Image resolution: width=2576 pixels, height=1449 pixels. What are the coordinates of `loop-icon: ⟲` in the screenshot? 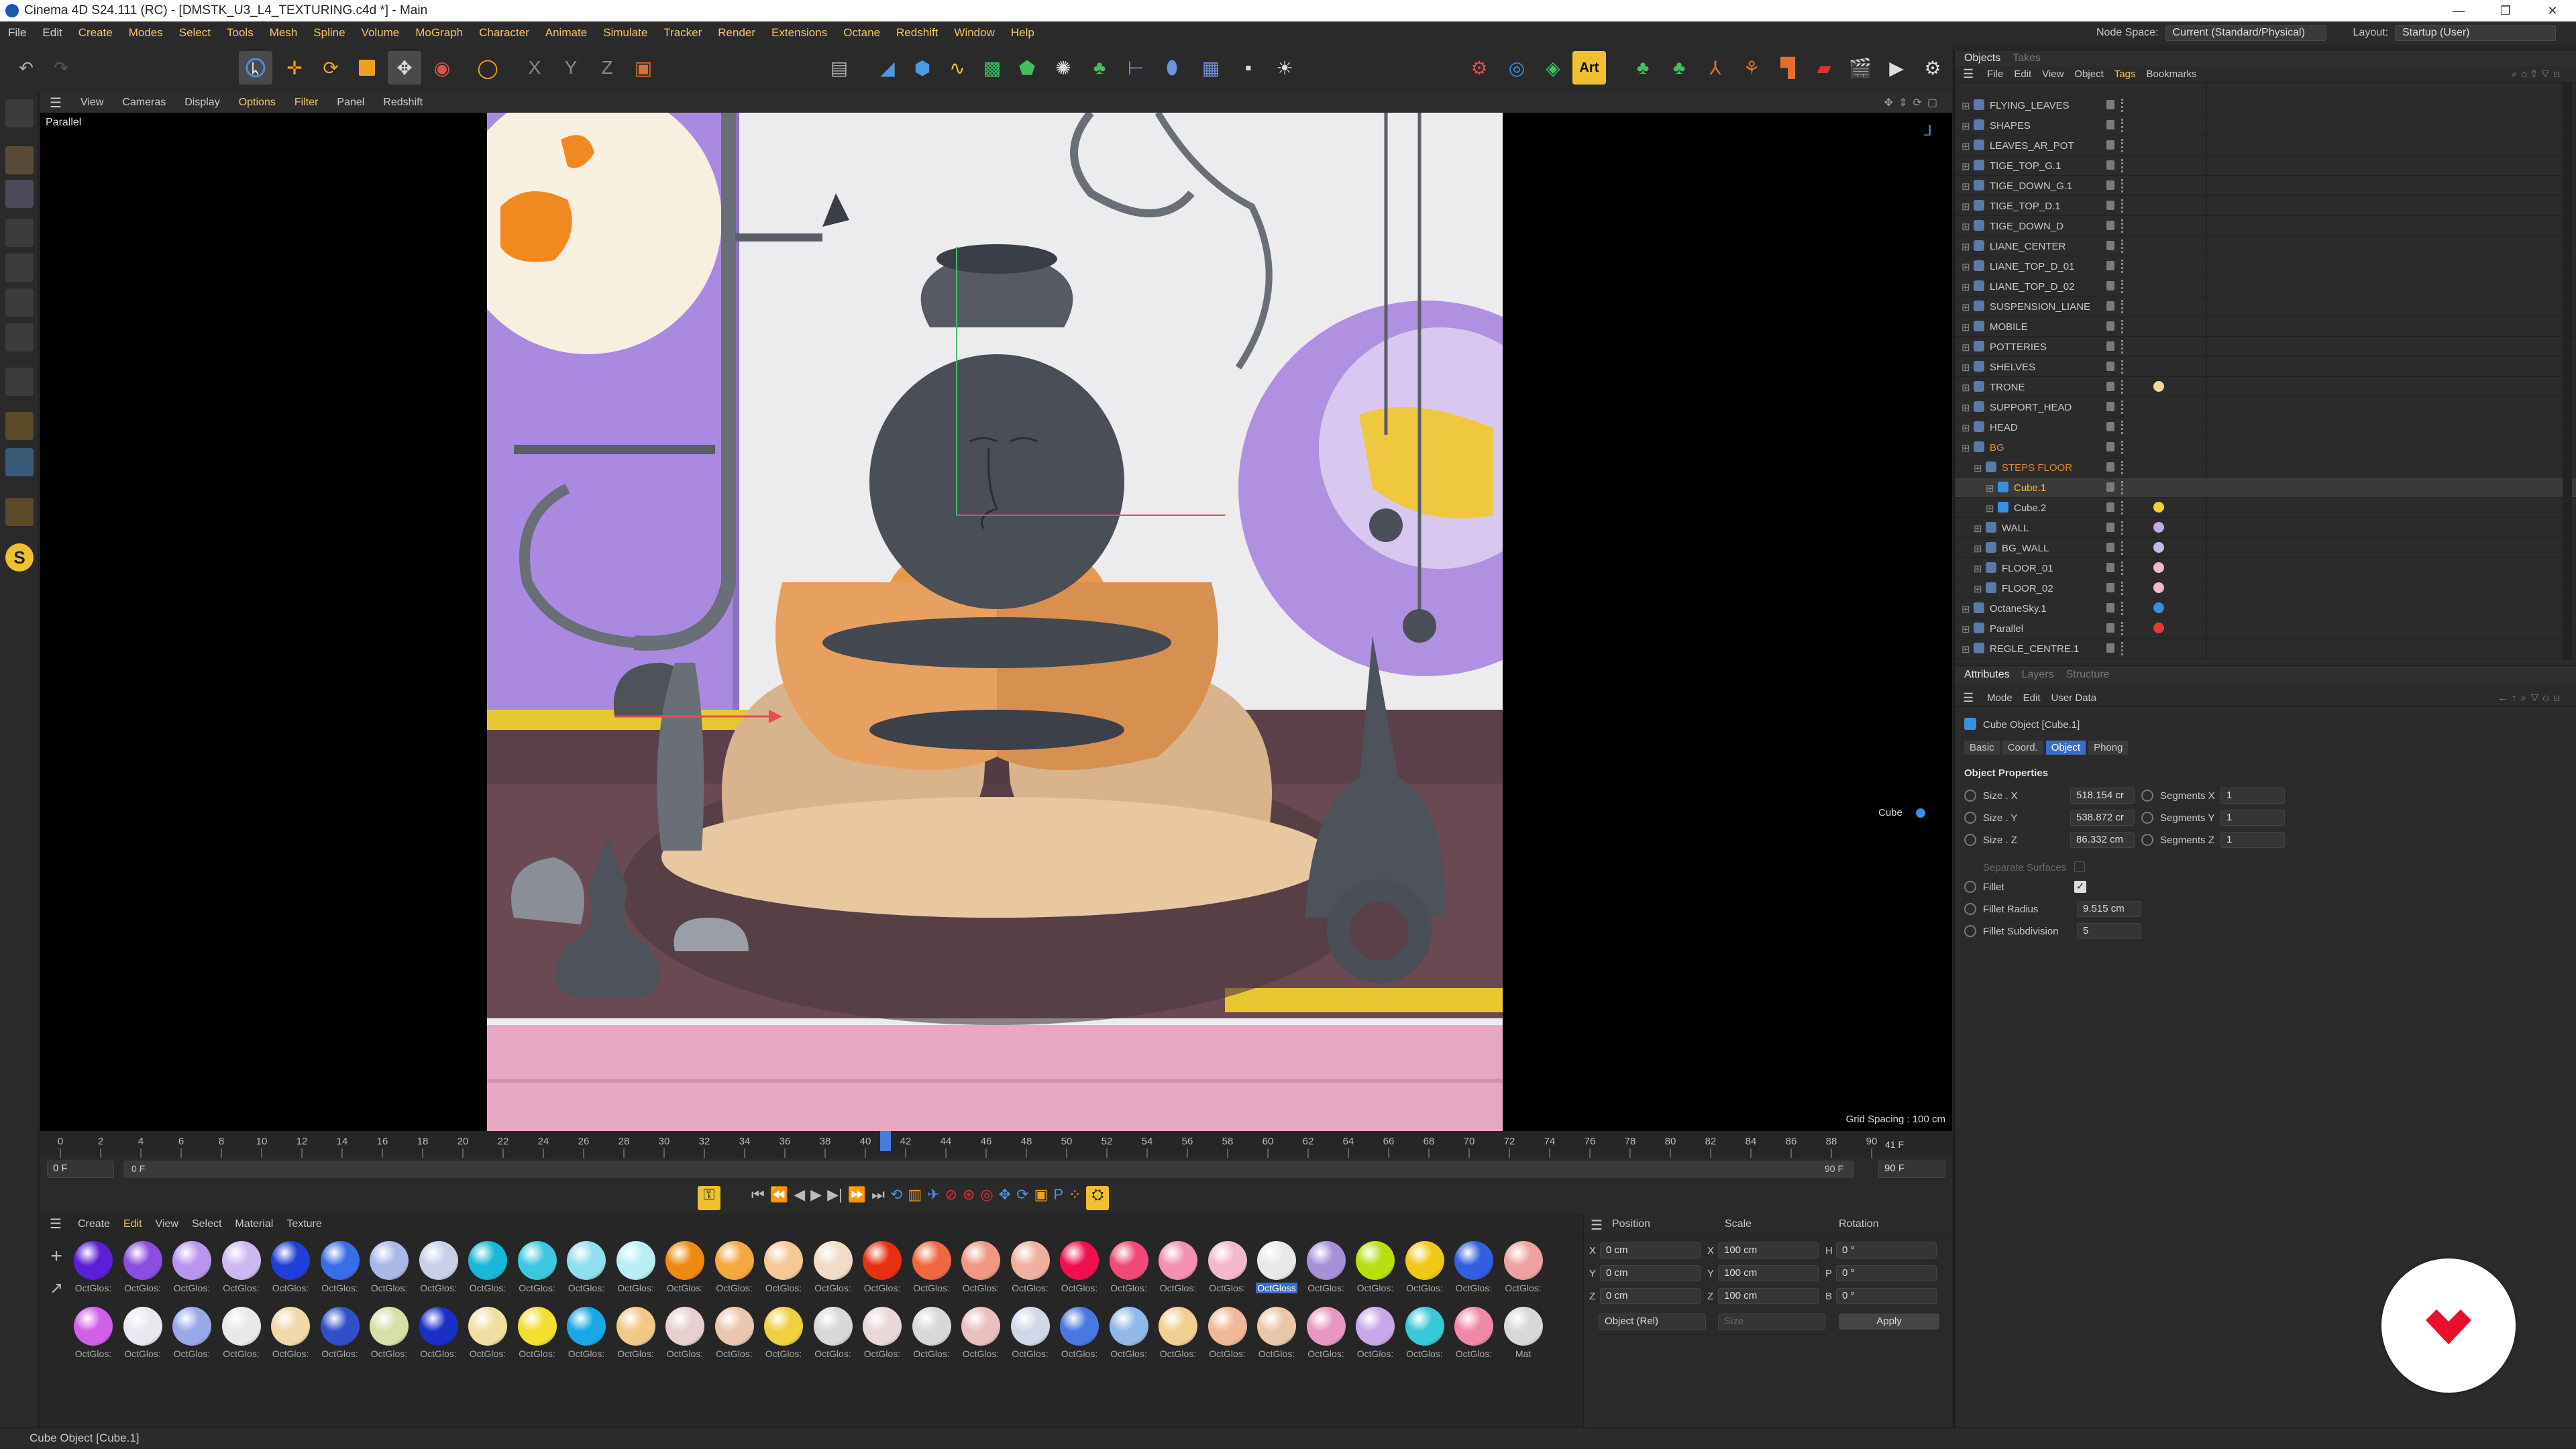 It's located at (896, 1198).